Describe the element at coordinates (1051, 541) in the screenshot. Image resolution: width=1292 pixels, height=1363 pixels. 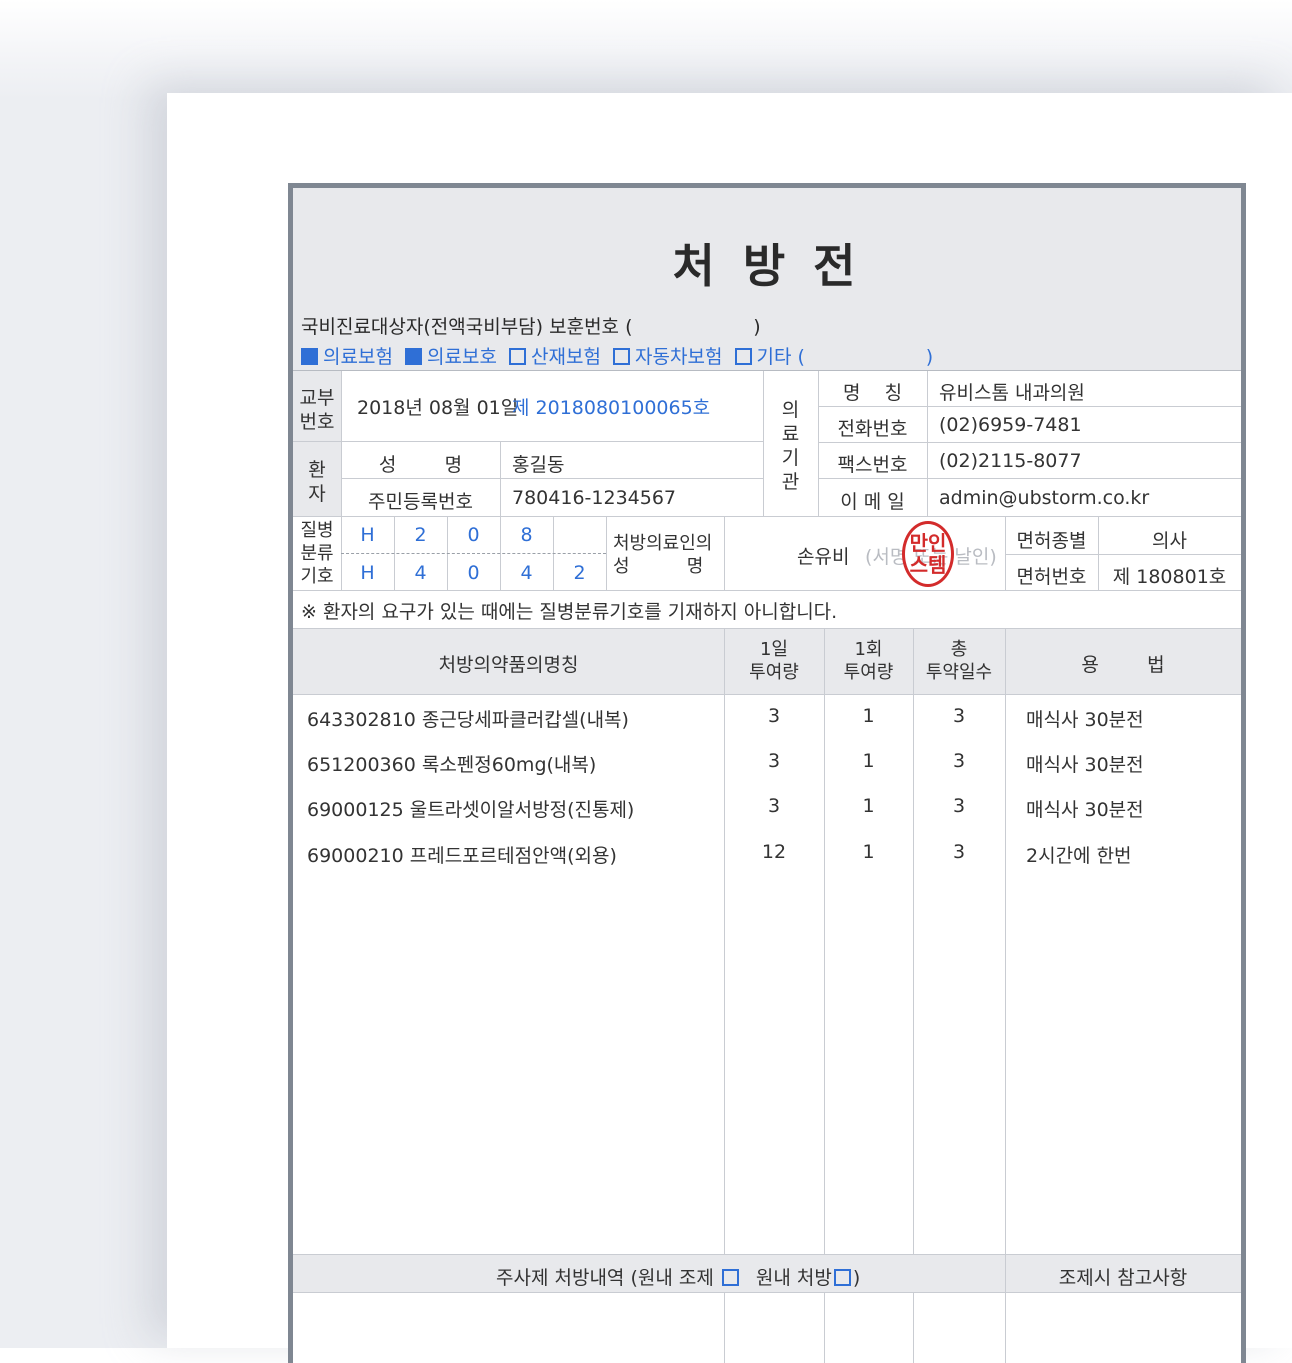
I see `license-type-label: 면허종별` at that location.